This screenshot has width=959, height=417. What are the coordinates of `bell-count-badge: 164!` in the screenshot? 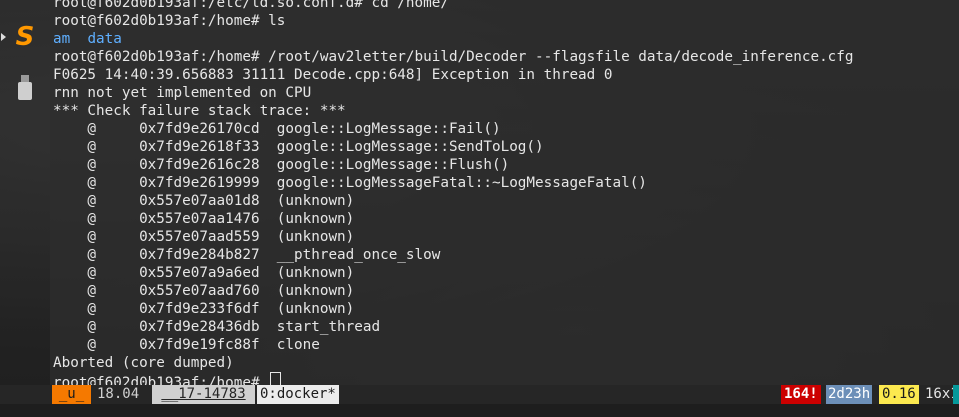 It's located at (801, 394).